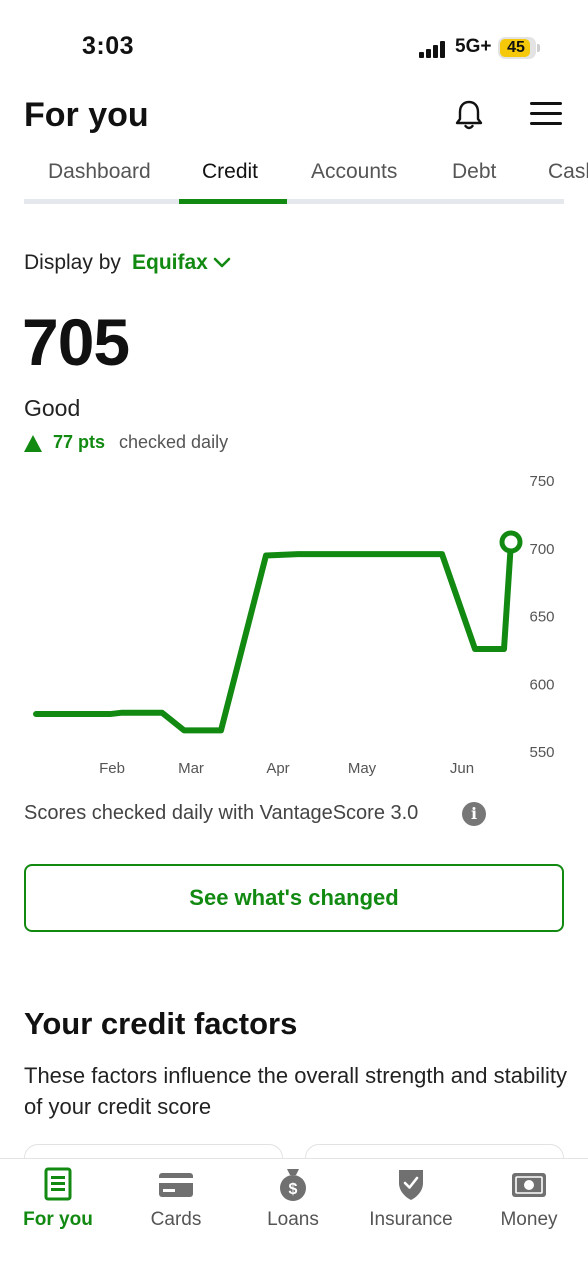 This screenshot has width=588, height=1280. I want to click on signal-icon, so click(433, 49).